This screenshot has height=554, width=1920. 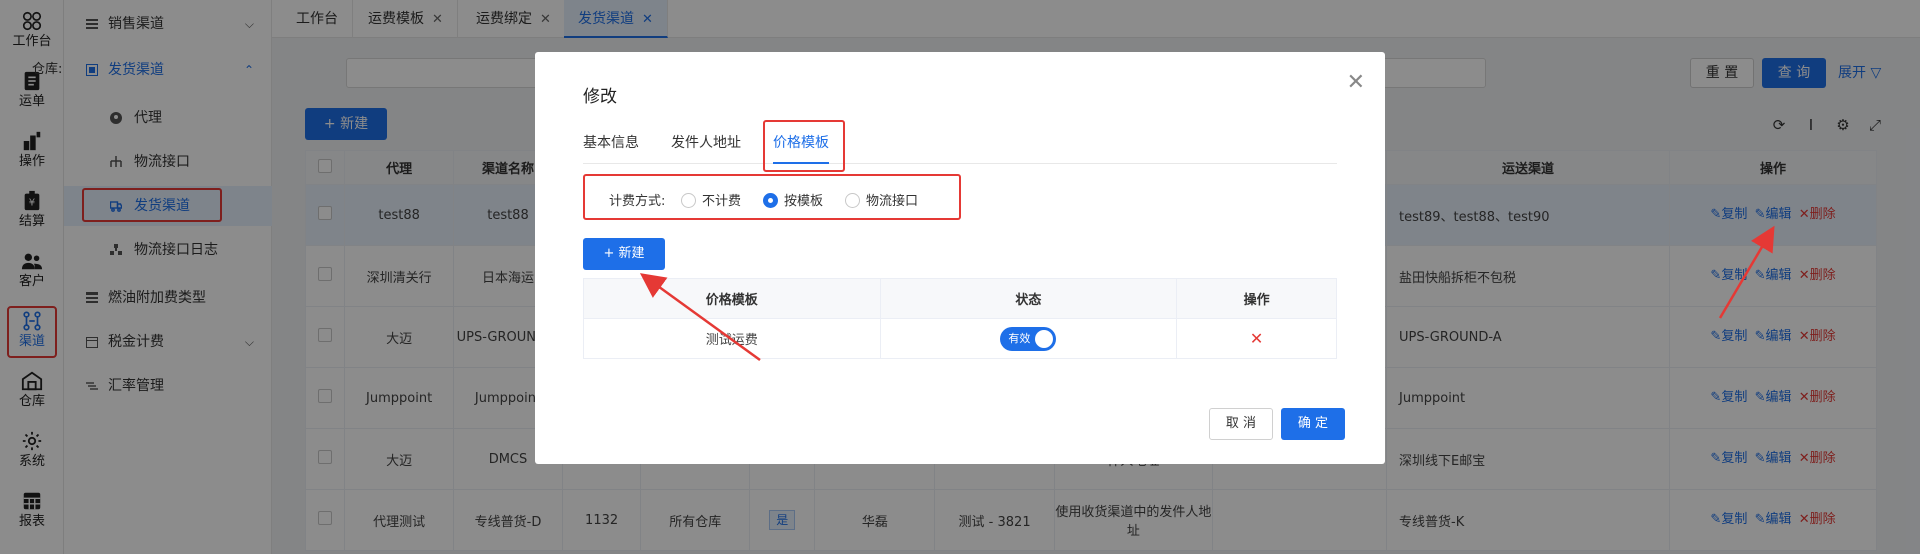 I want to click on billing-mode-group: 计费方式: 不计费 按模板 物流接口, so click(x=772, y=197).